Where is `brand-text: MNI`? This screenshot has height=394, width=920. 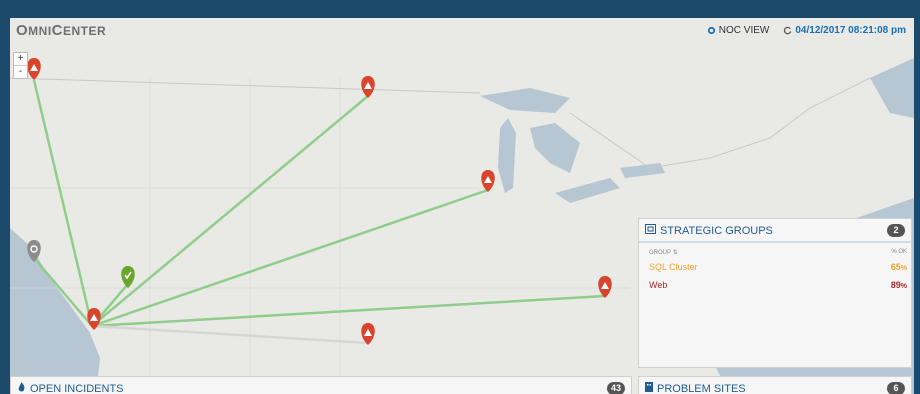 brand-text: MNI is located at coordinates (40, 30).